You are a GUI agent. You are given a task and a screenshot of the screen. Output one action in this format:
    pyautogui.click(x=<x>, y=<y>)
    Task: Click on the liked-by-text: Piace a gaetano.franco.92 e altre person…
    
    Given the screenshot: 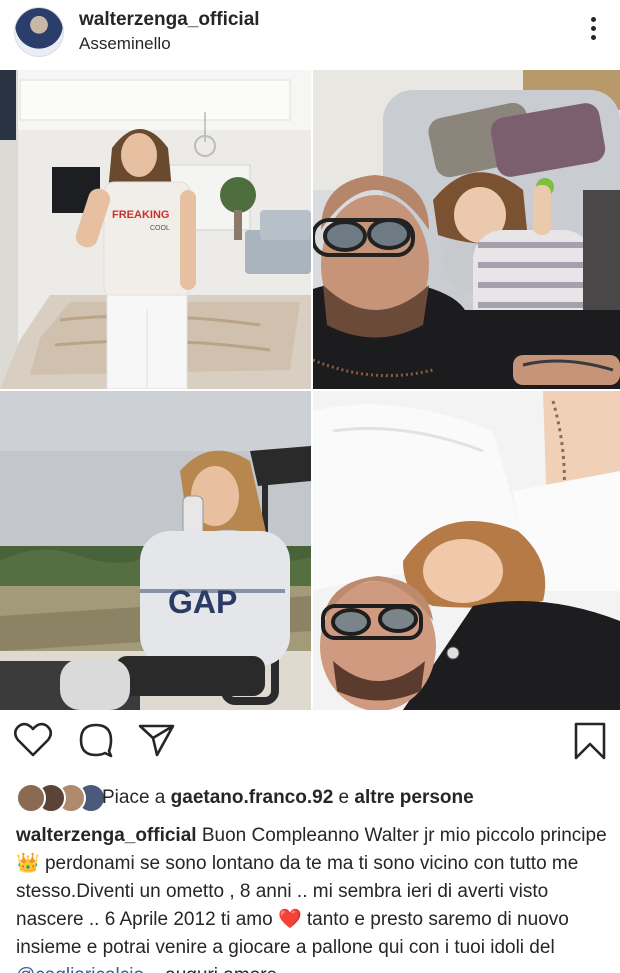 What is the action you would take?
    pyautogui.click(x=288, y=798)
    